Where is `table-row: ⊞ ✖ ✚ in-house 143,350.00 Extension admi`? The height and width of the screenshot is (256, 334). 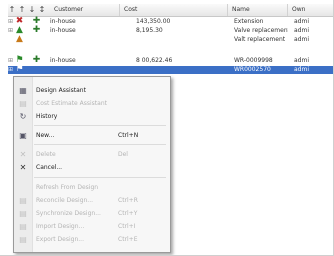 table-row: ⊞ ✖ ✚ in-house 143,350.00 Extension admi is located at coordinates (171, 21).